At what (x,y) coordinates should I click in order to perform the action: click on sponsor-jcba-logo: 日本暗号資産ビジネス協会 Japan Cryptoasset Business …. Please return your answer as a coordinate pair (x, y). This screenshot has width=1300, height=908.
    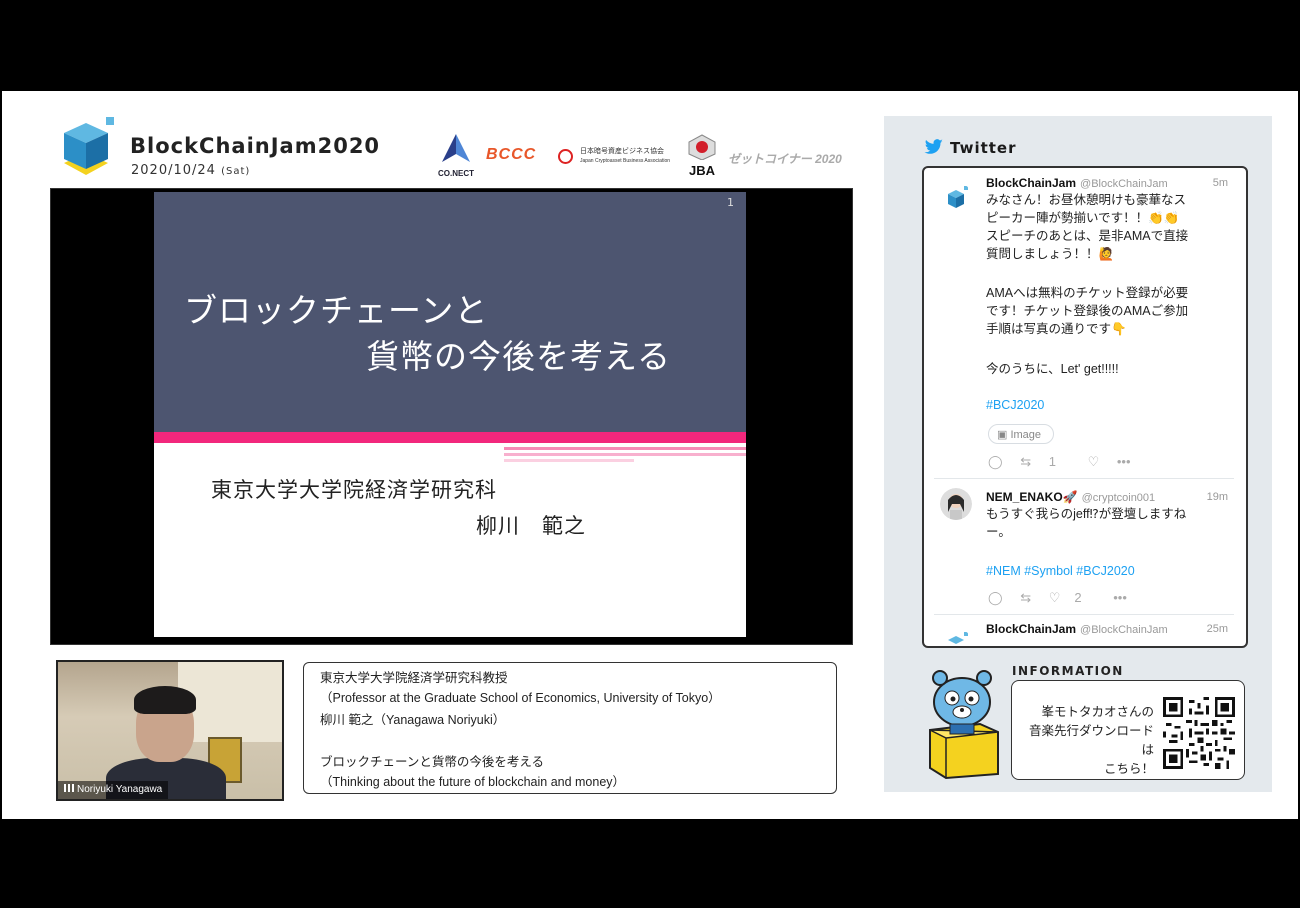
    Looking at the image, I should click on (614, 156).